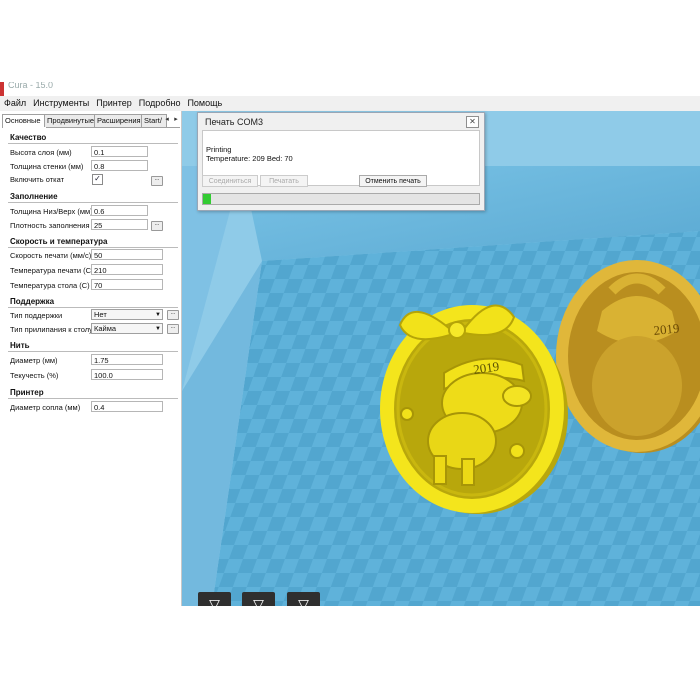 The width and height of the screenshot is (700, 700). Describe the element at coordinates (28, 137) in the screenshot. I see `section-quality-title: Качество` at that location.